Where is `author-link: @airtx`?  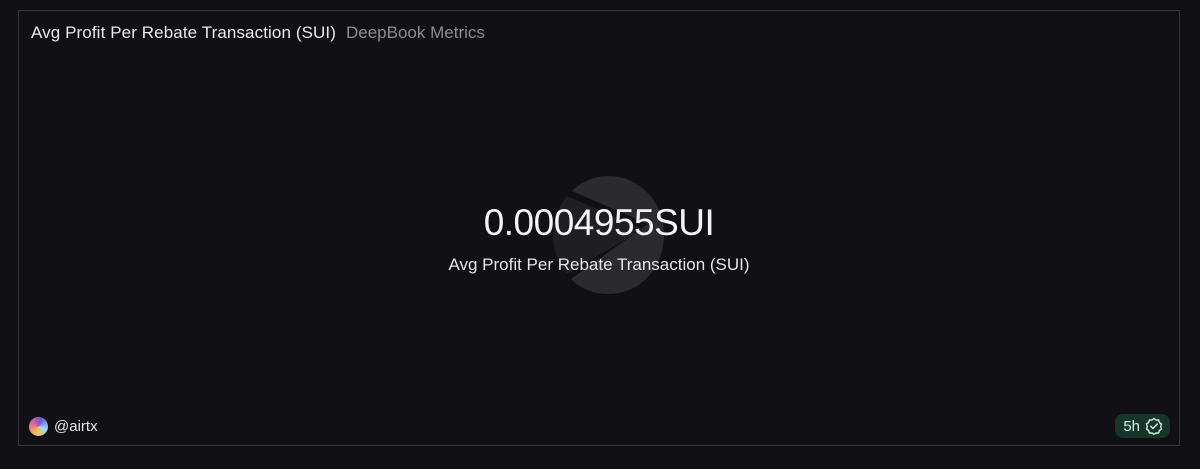 author-link: @airtx is located at coordinates (63, 426).